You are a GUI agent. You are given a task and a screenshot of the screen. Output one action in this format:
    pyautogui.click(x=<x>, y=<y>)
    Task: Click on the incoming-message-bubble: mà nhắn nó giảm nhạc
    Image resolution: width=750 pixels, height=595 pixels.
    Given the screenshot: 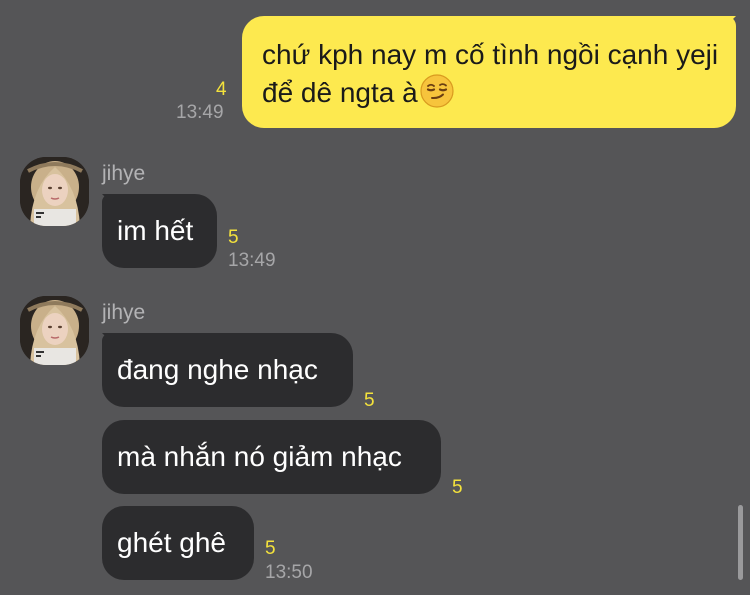 What is the action you would take?
    pyautogui.click(x=271, y=457)
    